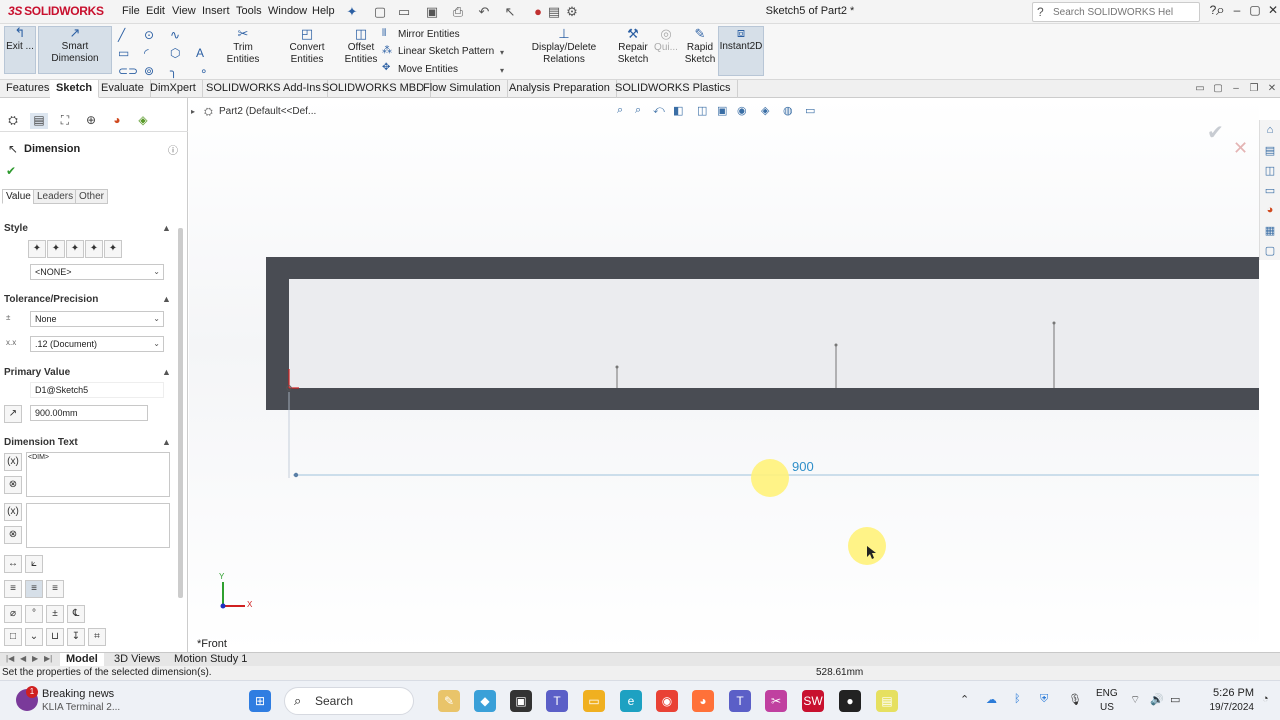 The width and height of the screenshot is (1280, 720). What do you see at coordinates (56, 249) in the screenshot?
I see `style-add-icon: ✦` at bounding box center [56, 249].